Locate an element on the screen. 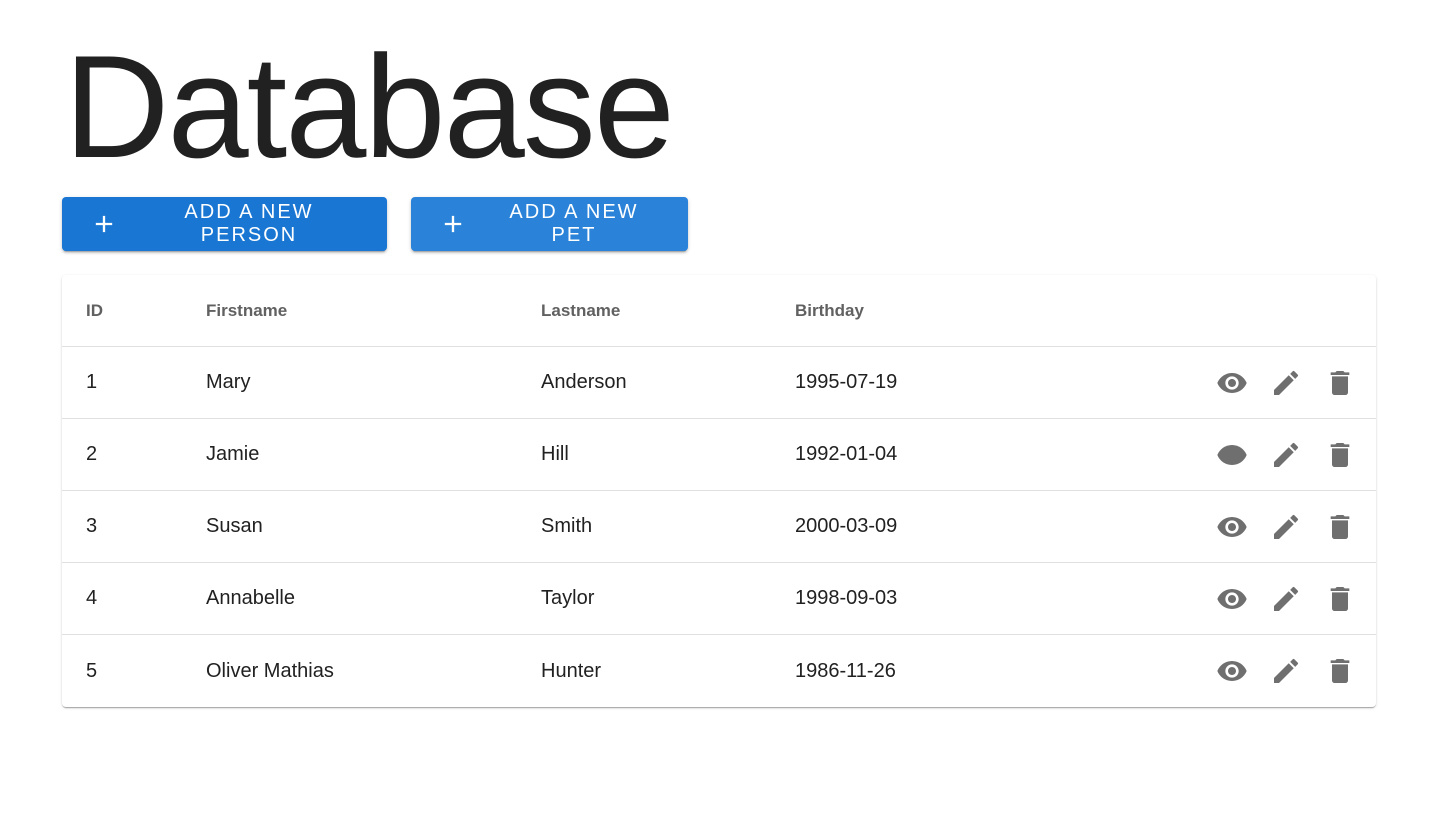  header-firstname: Firstname is located at coordinates (247, 310).